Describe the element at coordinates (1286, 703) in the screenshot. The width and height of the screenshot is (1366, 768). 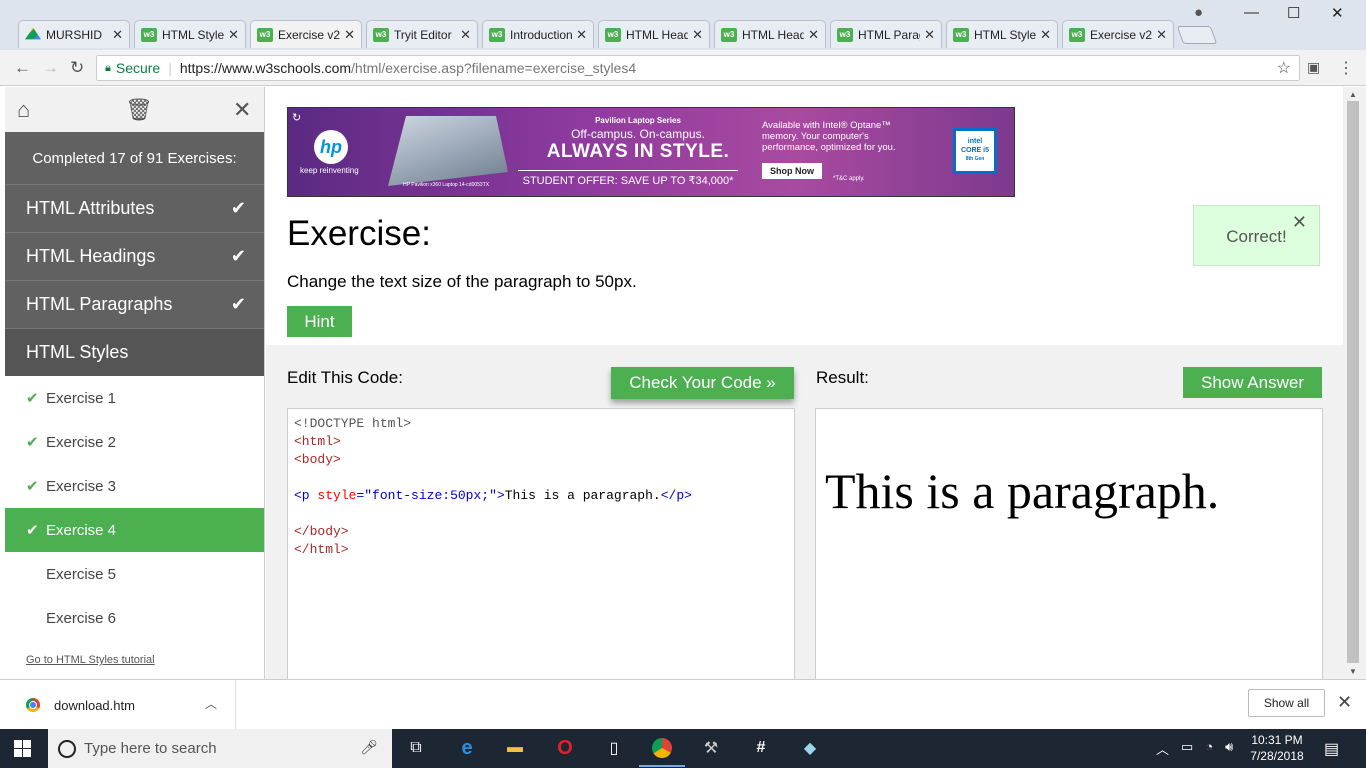
I see `show-all-button: Show all` at that location.